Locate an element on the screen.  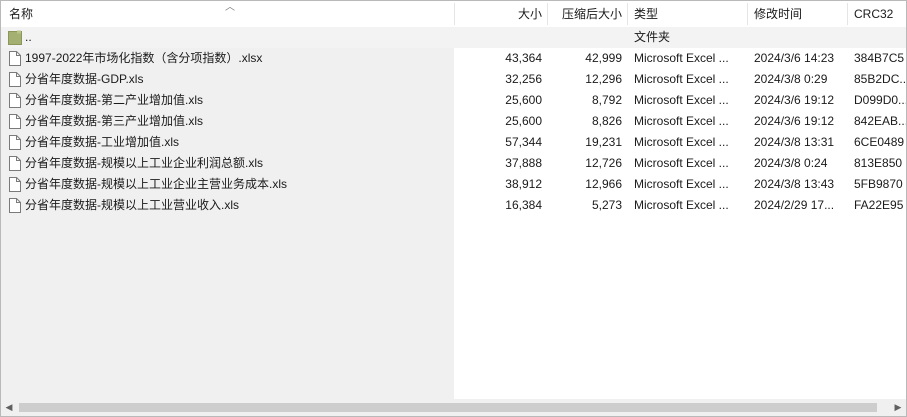
sort-ascending-icon: ︿ is located at coordinates (230, 7).